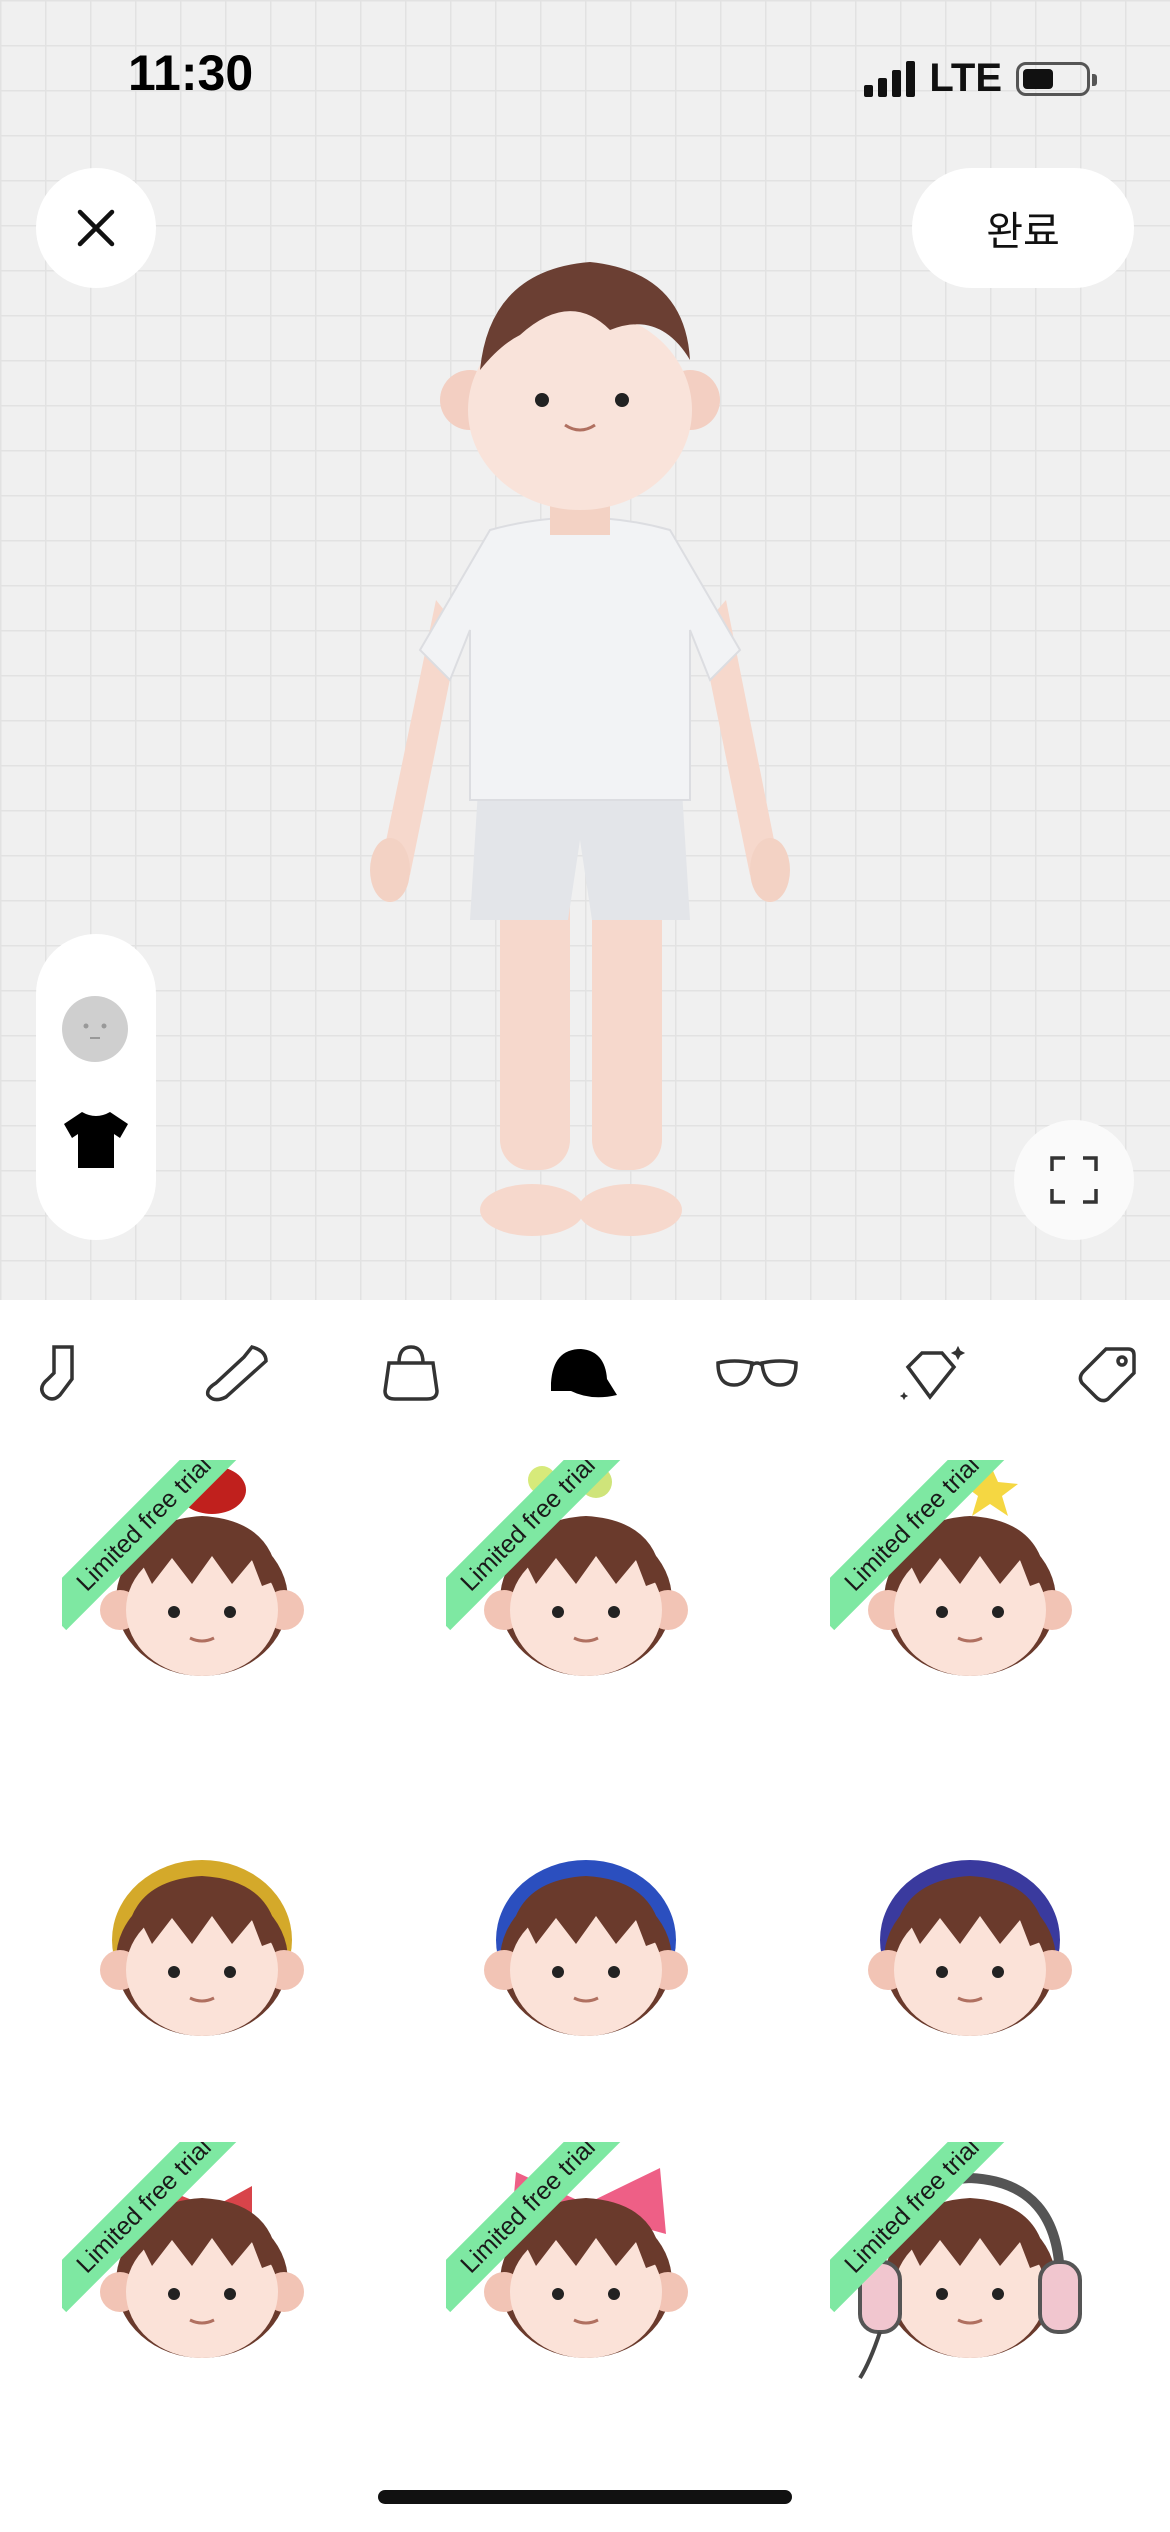 The height and width of the screenshot is (2532, 1170). I want to click on category-tab-gem, so click(933, 1373).